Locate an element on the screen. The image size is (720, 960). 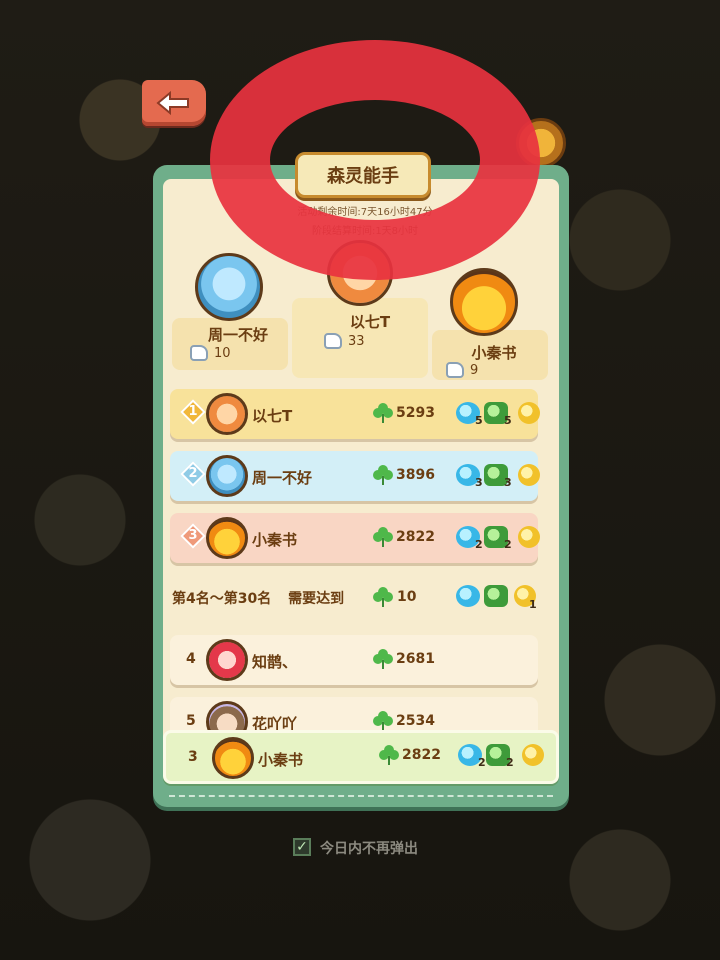
likes-count: 9 is located at coordinates (474, 370).